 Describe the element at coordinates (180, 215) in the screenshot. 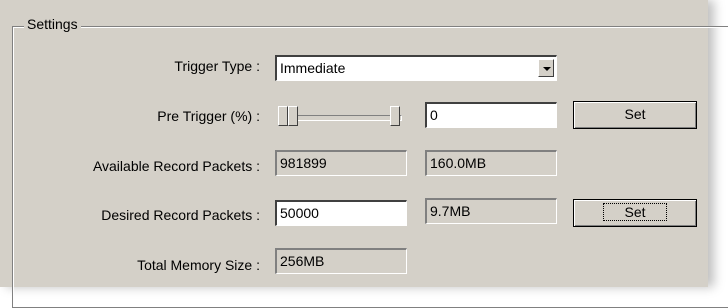

I see `desired-packets-label: Desired Record Packets :` at that location.